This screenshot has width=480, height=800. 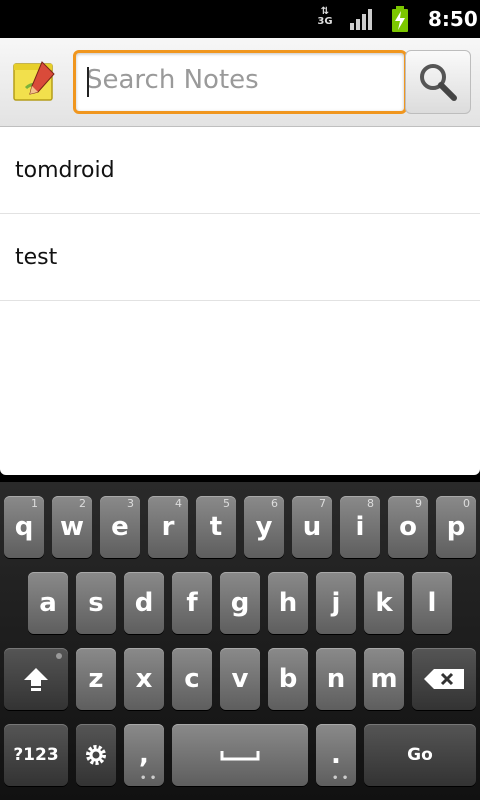 What do you see at coordinates (361, 19) in the screenshot?
I see `signal-icon` at bounding box center [361, 19].